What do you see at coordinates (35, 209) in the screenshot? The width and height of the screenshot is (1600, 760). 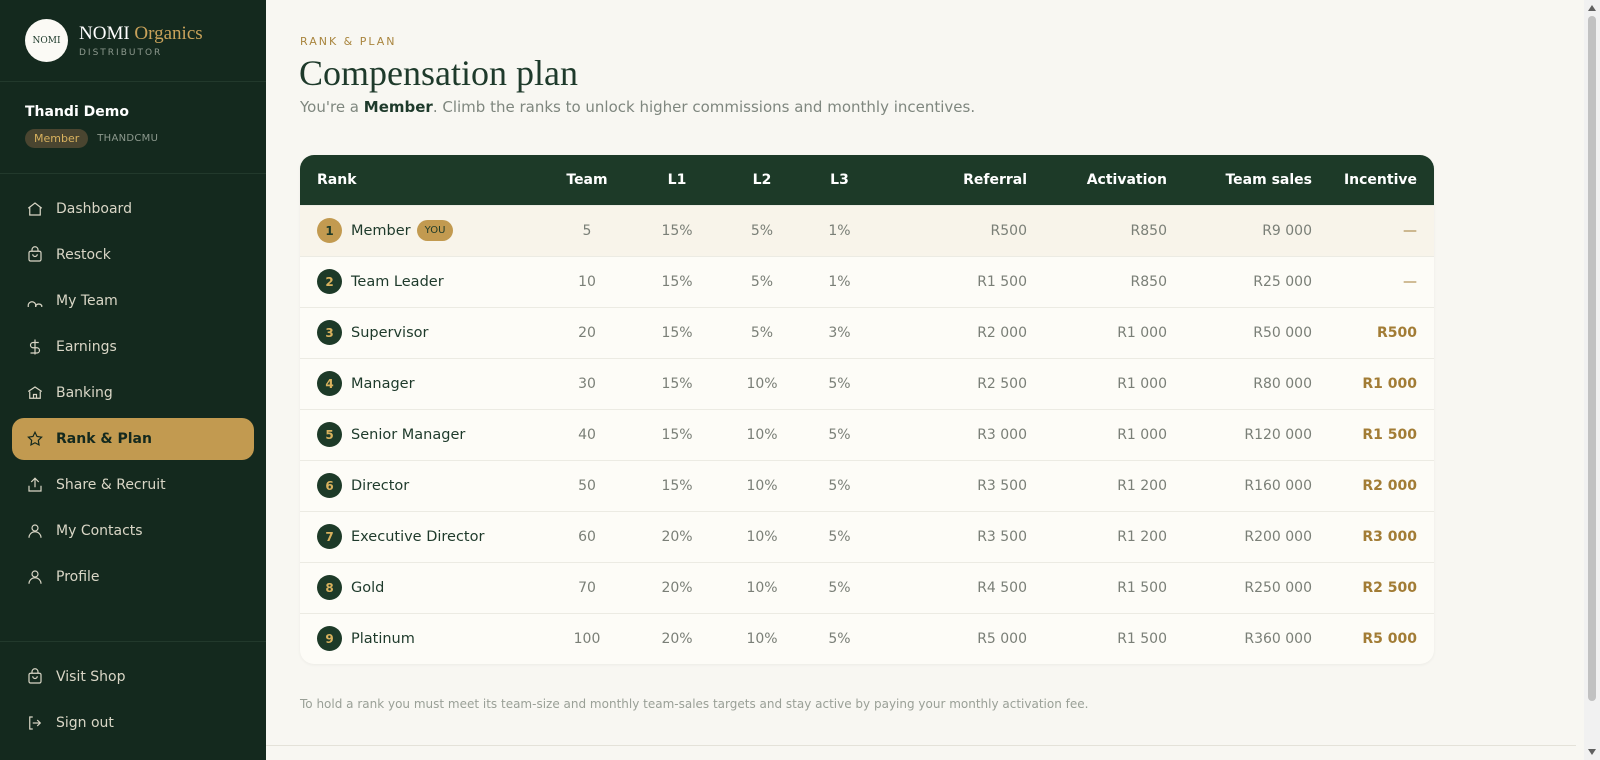 I see `home-icon` at bounding box center [35, 209].